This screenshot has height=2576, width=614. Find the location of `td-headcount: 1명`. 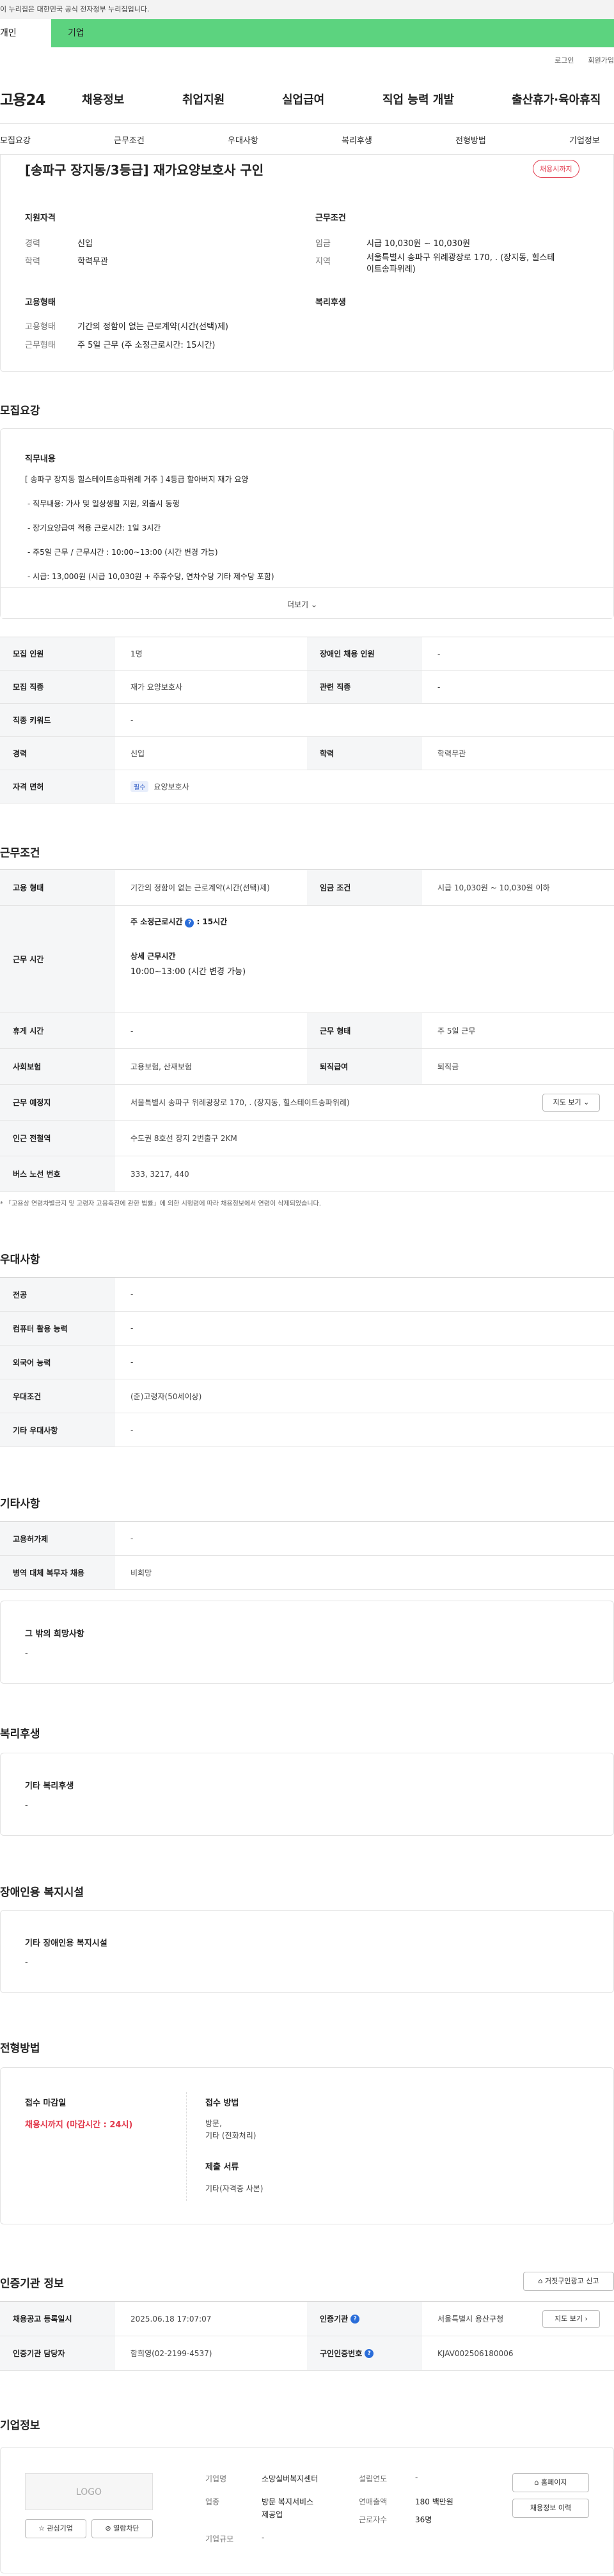

td-headcount: 1명 is located at coordinates (136, 653).